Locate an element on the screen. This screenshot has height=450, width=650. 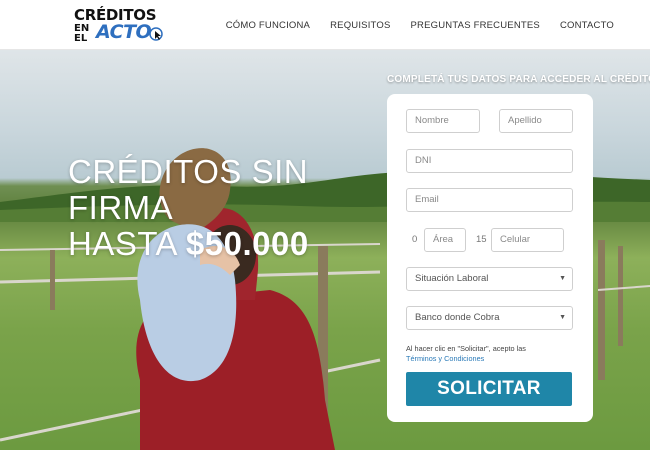
hero-line-3-prefix: HASTA is located at coordinates (127, 243).